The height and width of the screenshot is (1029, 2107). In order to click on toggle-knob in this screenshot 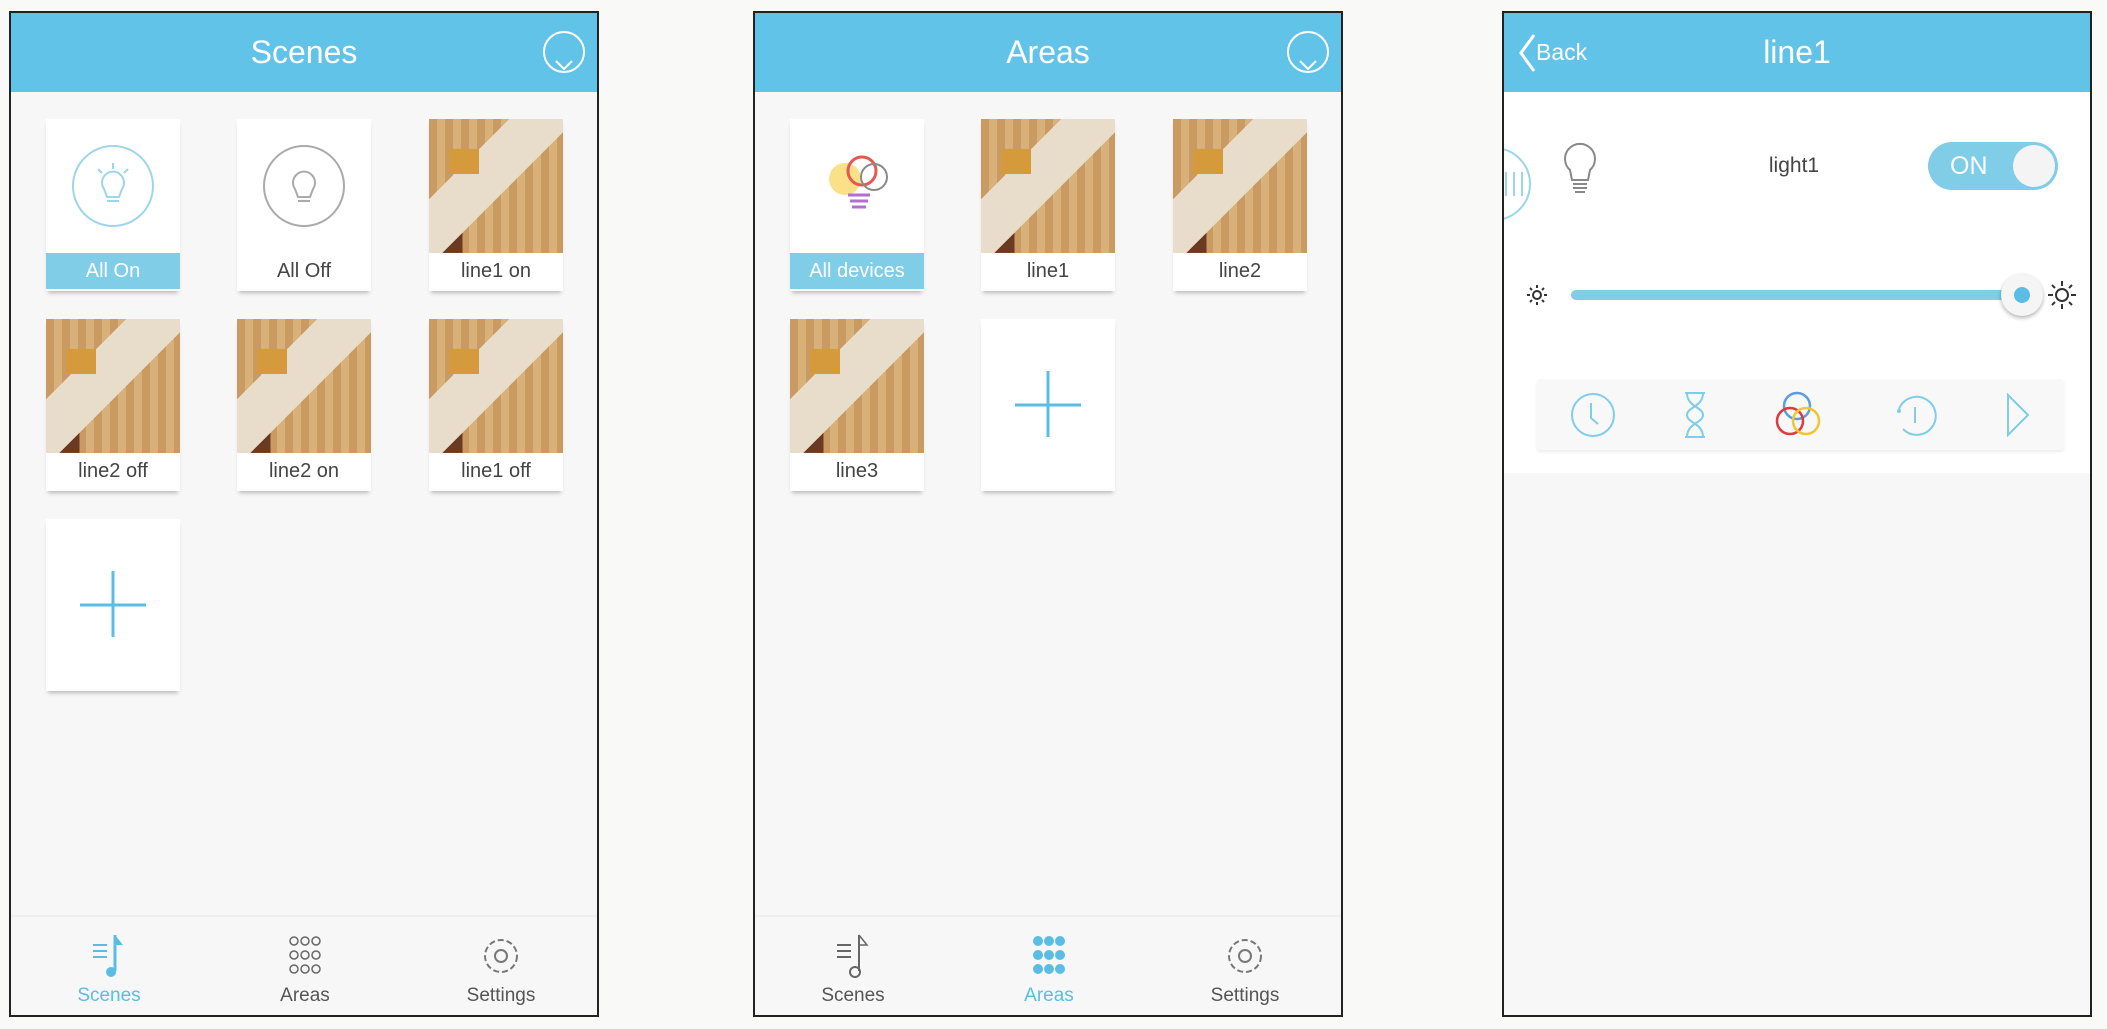, I will do `click(2034, 166)`.